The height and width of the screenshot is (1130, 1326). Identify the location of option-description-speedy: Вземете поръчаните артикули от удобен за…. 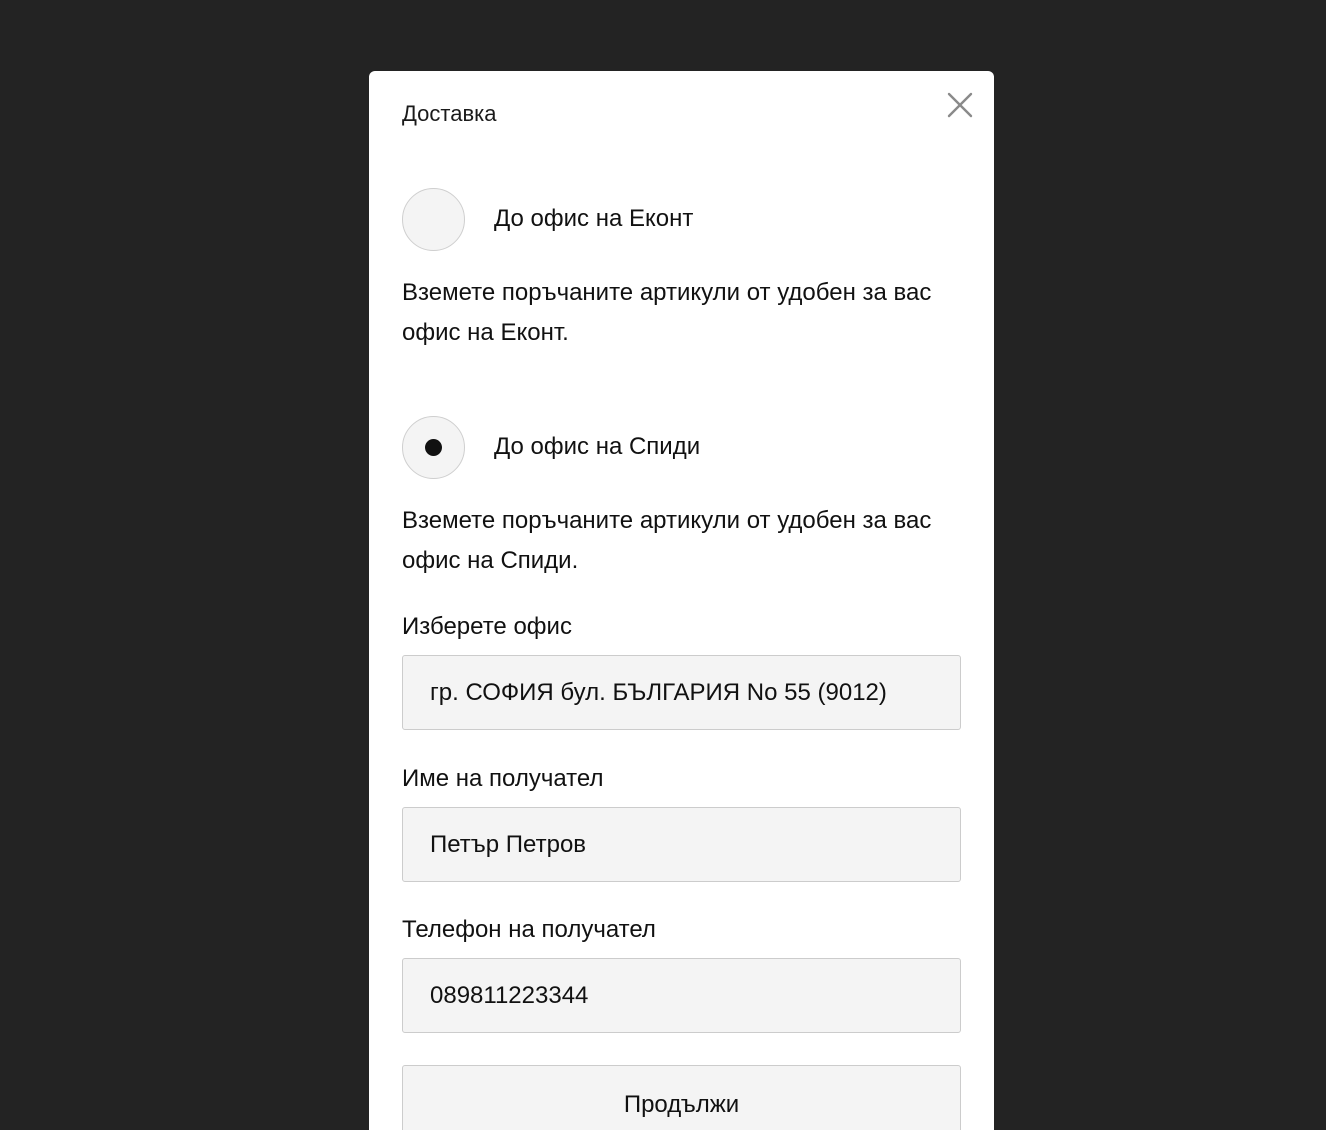
(667, 540).